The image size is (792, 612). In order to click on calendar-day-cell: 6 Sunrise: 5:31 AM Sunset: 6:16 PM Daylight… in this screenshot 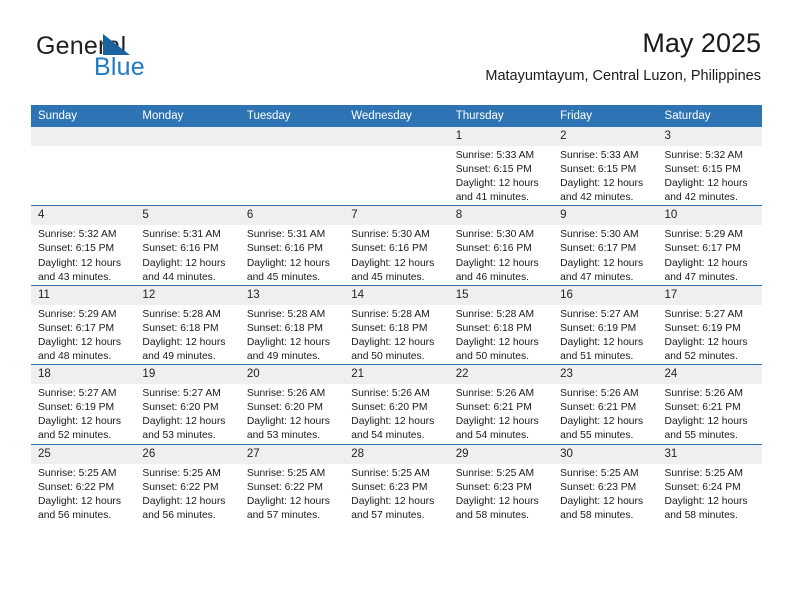, I will do `click(292, 245)`.